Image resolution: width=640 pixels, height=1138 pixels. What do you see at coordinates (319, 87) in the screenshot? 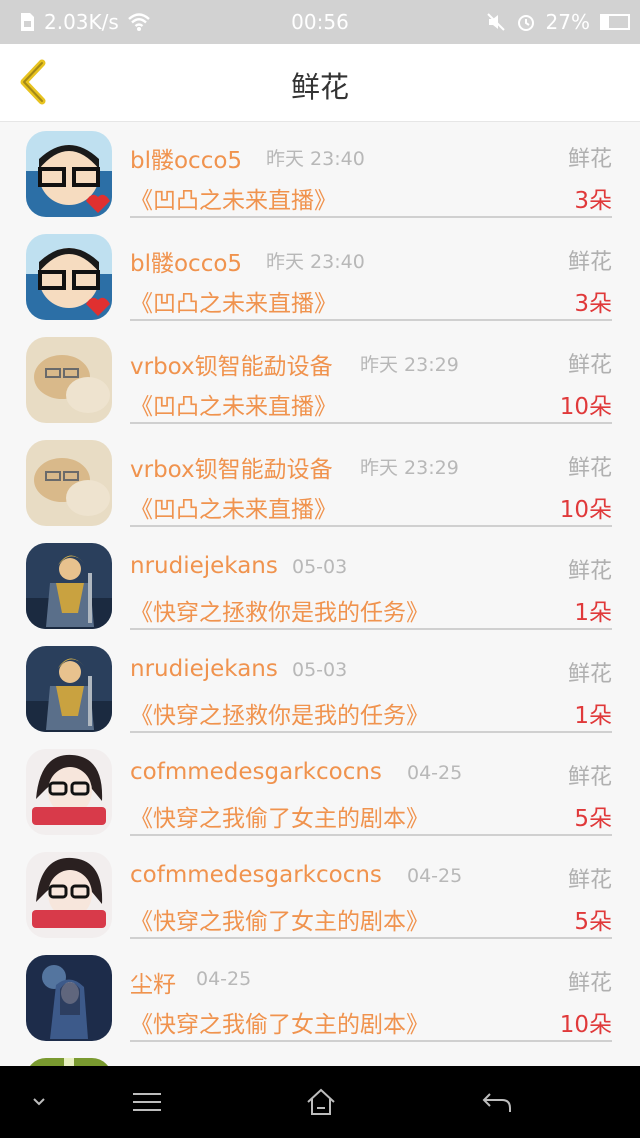
I see `page-title: 鲜花` at bounding box center [319, 87].